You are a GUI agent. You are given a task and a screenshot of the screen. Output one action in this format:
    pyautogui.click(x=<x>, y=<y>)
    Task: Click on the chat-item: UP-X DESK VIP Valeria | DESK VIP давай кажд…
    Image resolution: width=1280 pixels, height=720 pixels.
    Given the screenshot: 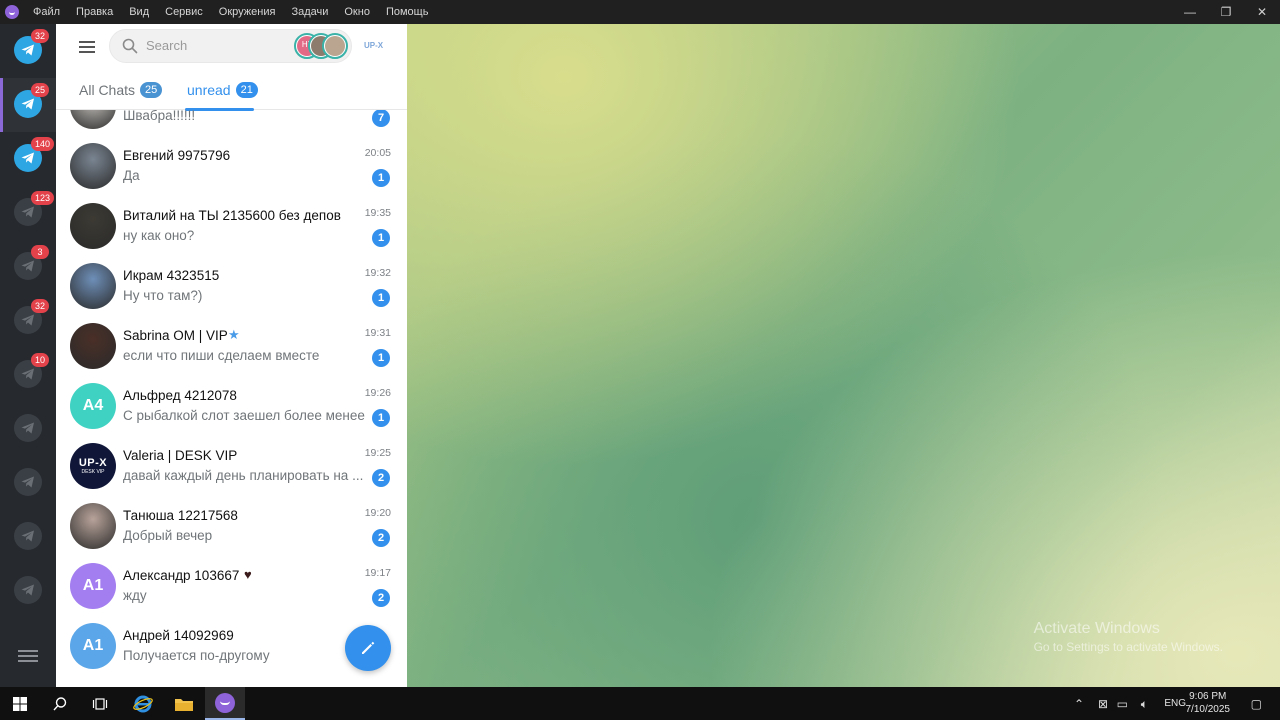 What is the action you would take?
    pyautogui.click(x=231, y=466)
    